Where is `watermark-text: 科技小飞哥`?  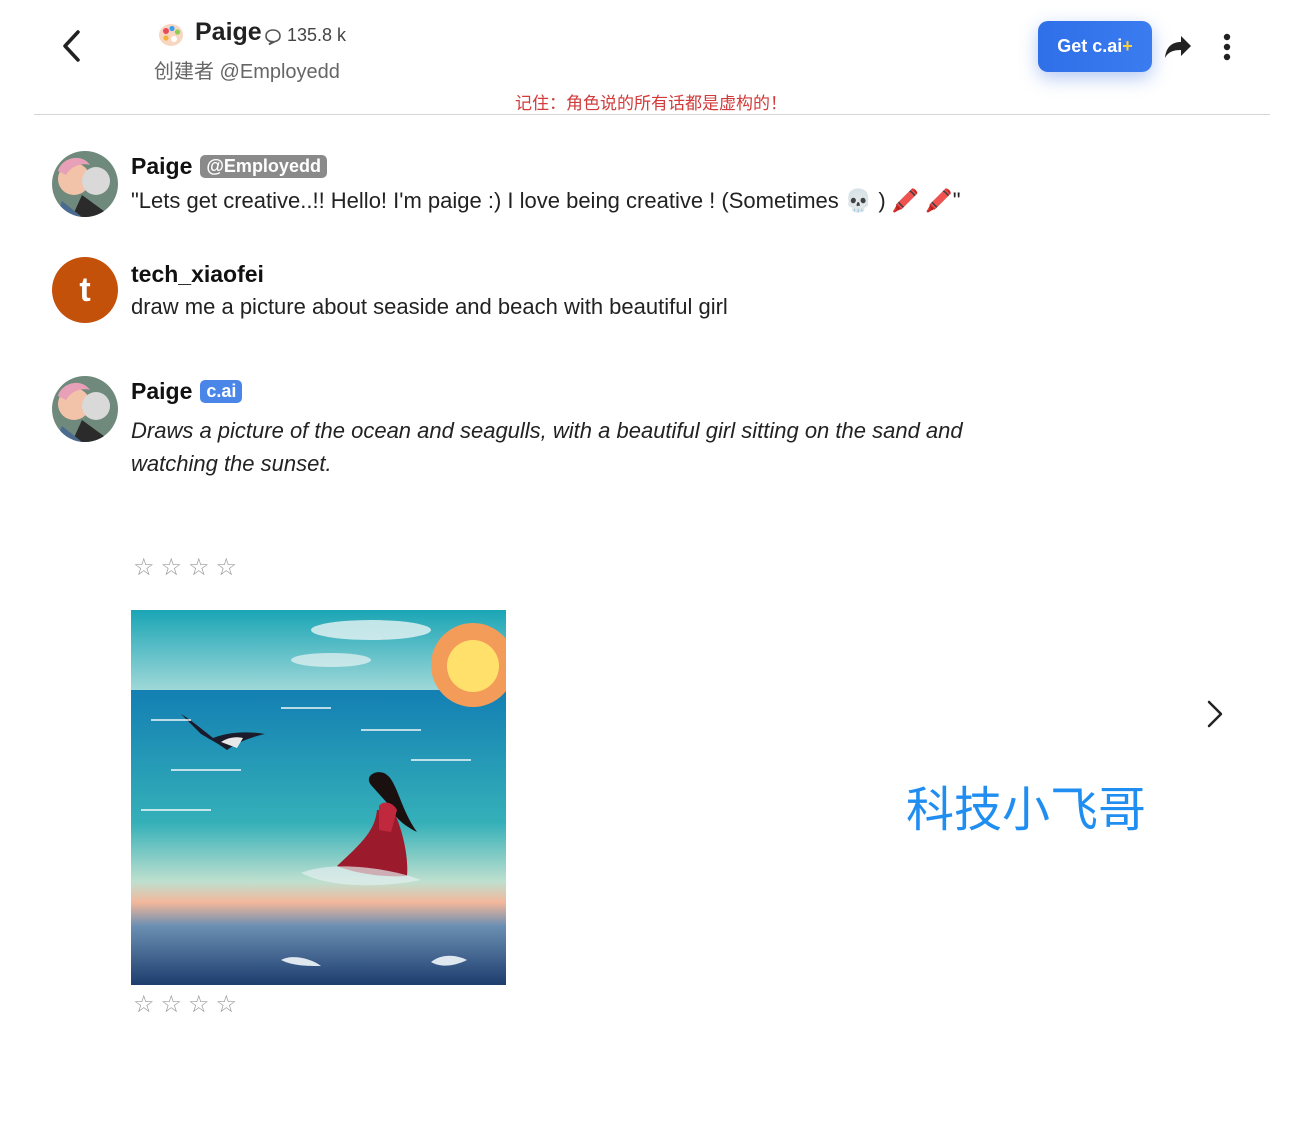
watermark-text: 科技小飞哥 is located at coordinates (1026, 810).